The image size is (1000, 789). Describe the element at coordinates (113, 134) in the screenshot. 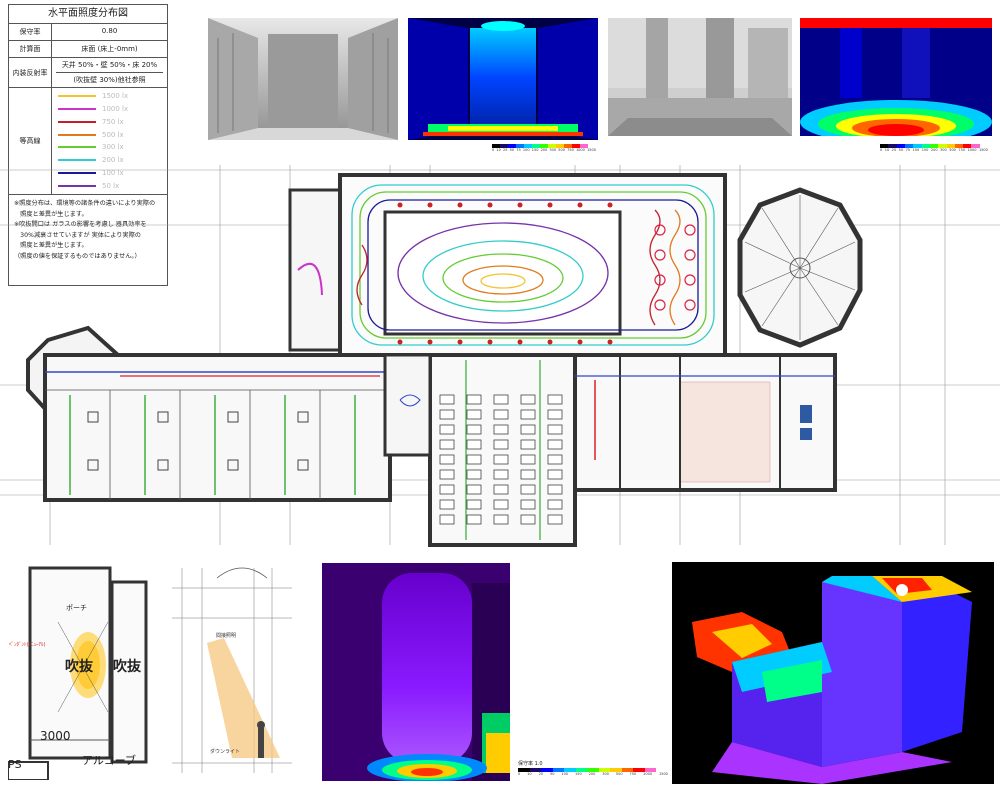

I see `isoline-label: 500 lx` at that location.